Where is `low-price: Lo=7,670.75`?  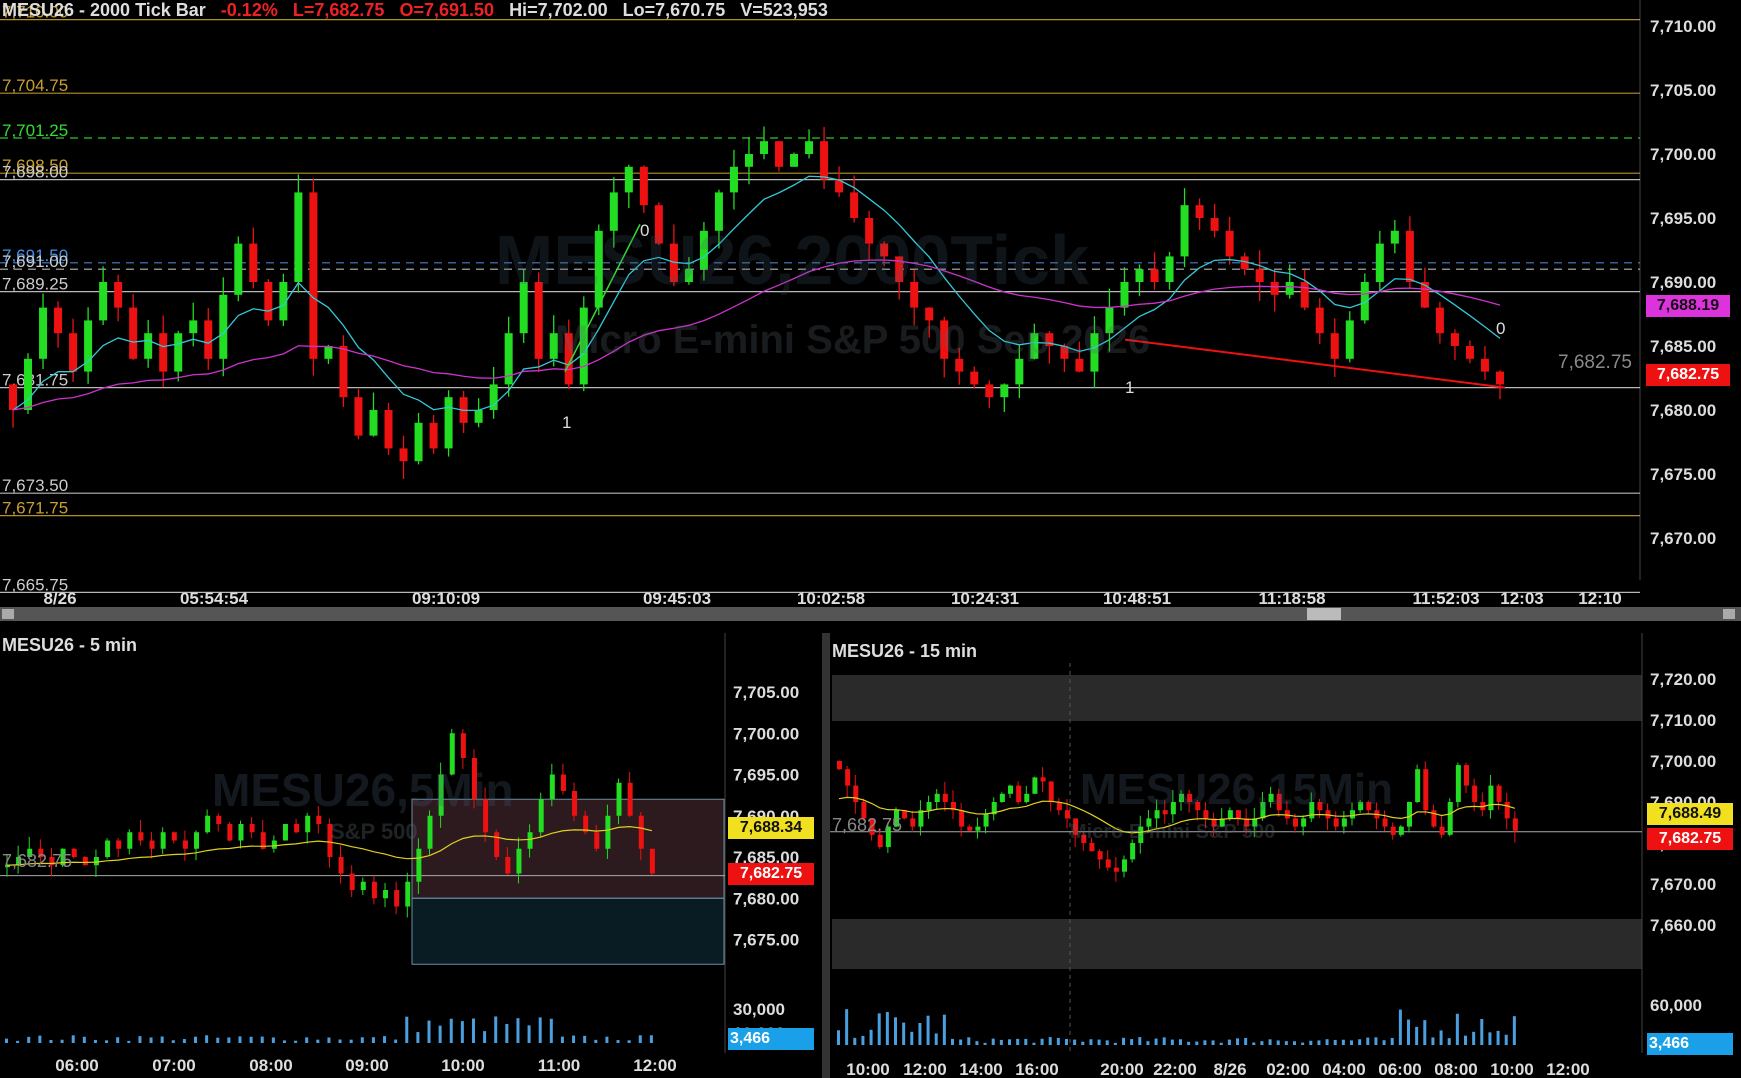 low-price: Lo=7,670.75 is located at coordinates (674, 10).